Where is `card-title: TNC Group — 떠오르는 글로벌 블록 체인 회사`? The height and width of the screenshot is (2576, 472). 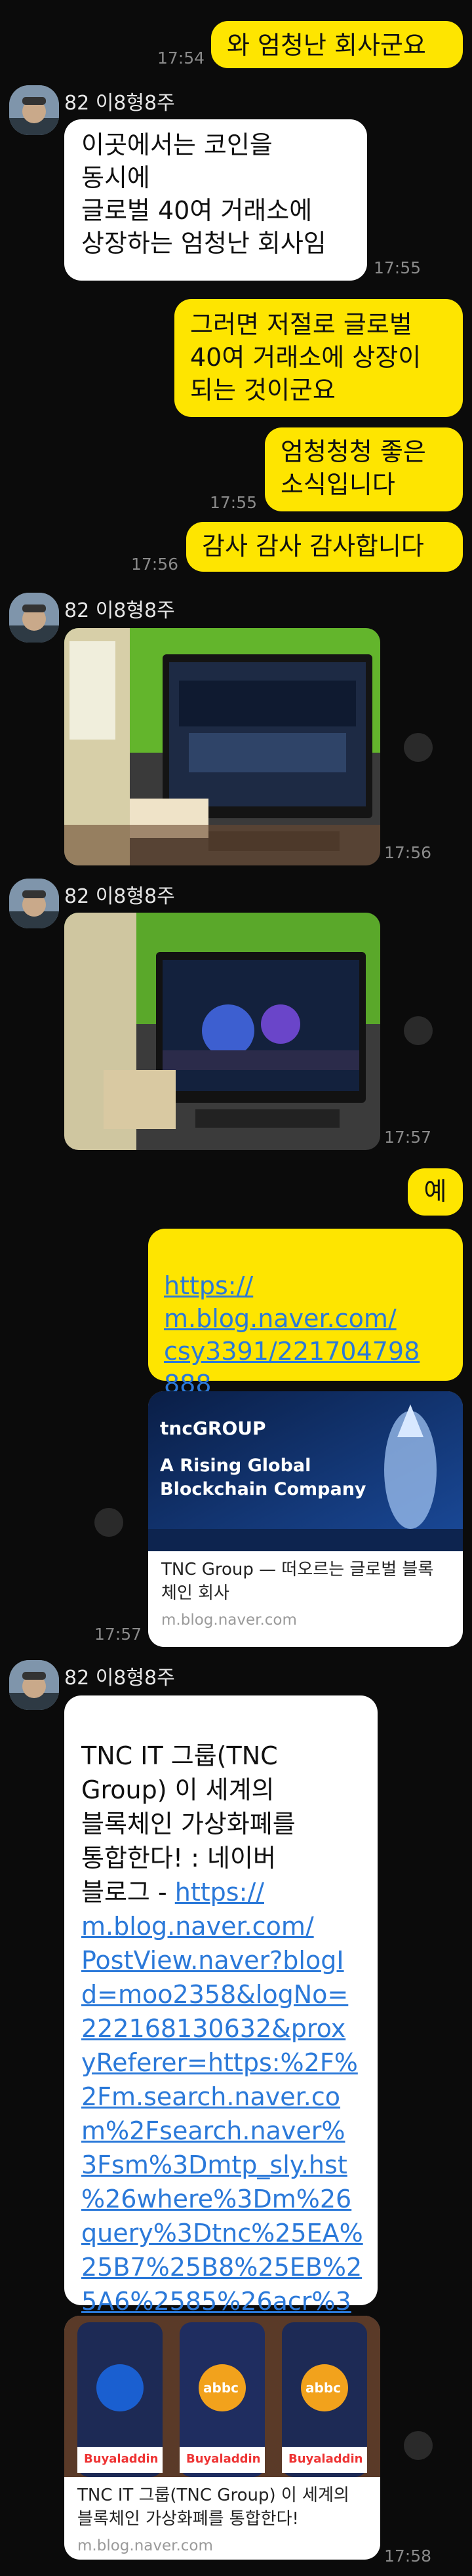
card-title: TNC Group — 떠오르는 글로벌 블록 체인 회사 is located at coordinates (297, 1581).